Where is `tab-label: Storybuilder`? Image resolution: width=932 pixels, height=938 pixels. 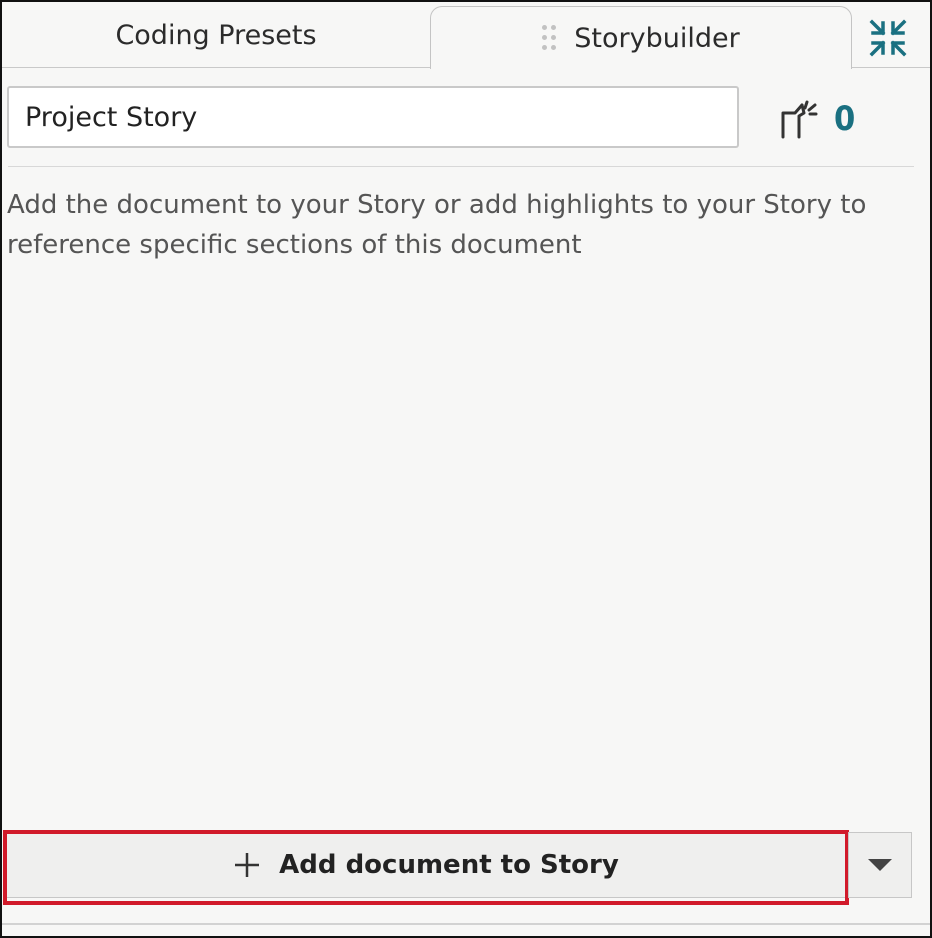
tab-label: Storybuilder is located at coordinates (657, 38).